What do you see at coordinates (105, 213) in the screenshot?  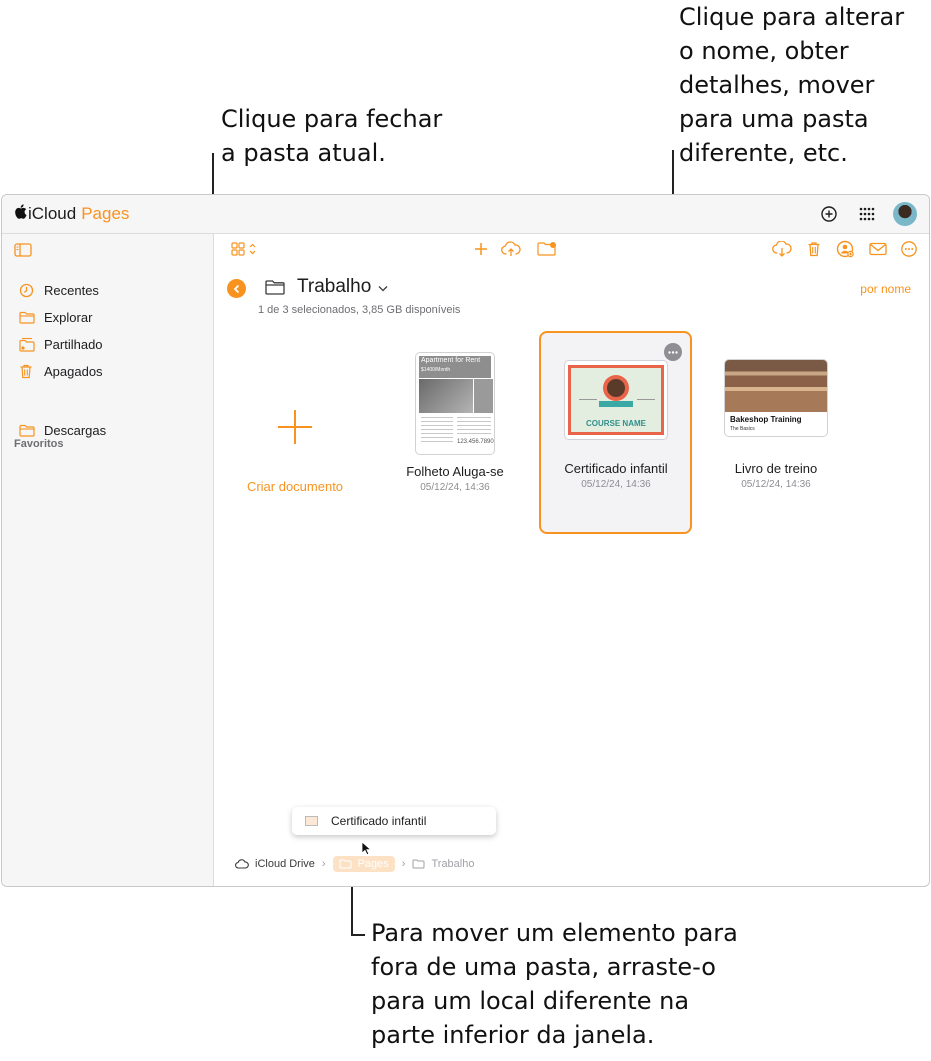 I see `brand-pages: Pages` at bounding box center [105, 213].